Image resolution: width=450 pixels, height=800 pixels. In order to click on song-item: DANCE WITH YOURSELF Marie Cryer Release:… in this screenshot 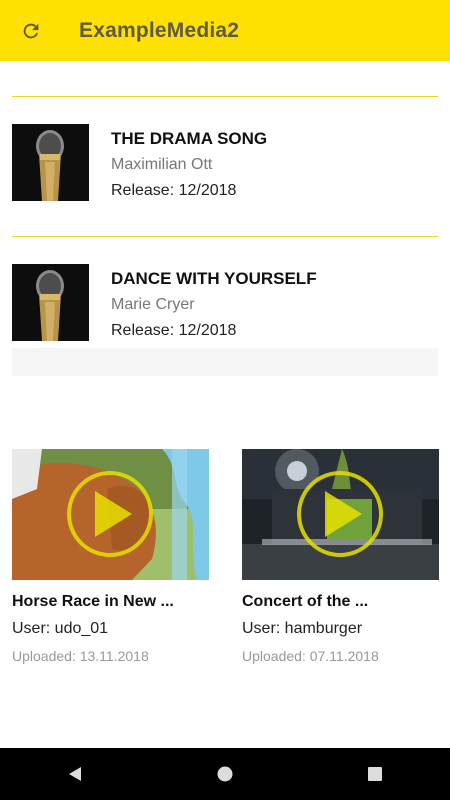, I will do `click(225, 303)`.